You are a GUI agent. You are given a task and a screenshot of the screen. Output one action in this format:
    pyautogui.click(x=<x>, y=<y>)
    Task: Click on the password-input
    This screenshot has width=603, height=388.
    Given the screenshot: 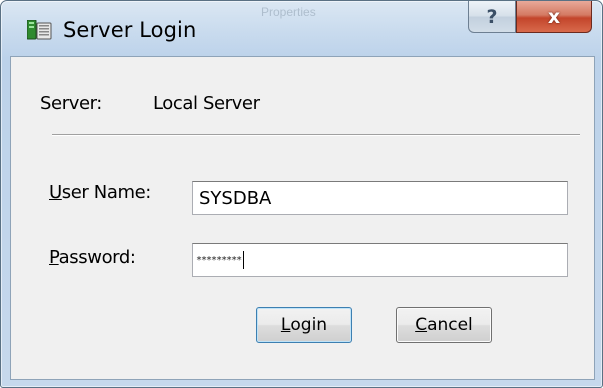 What is the action you would take?
    pyautogui.click(x=380, y=260)
    